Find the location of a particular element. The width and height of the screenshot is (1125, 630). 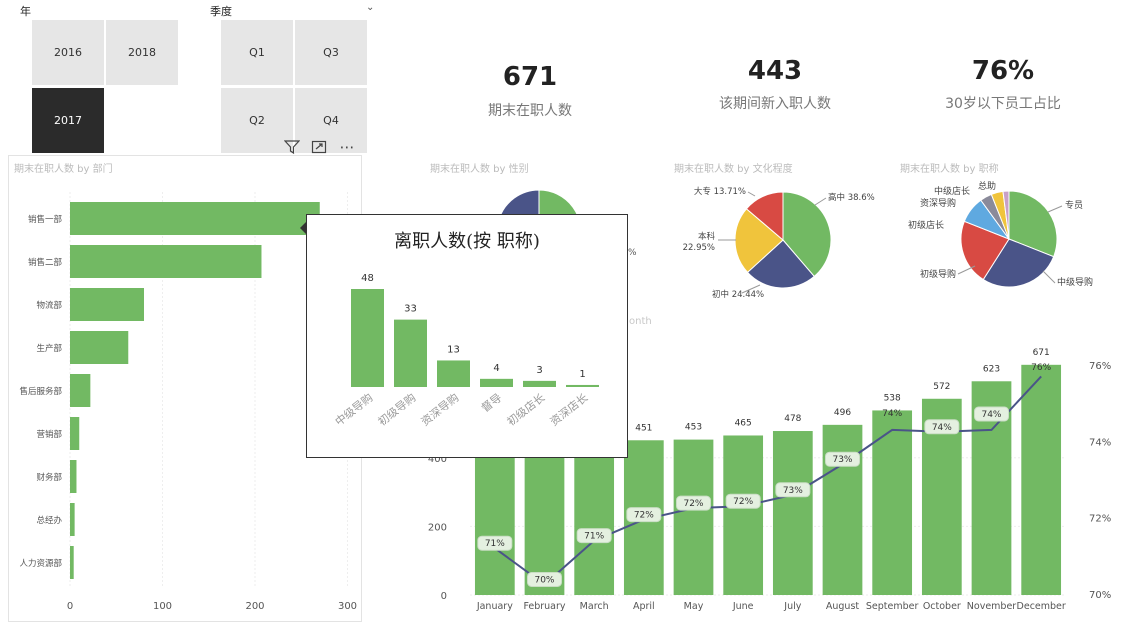

monthly-chart-title-partial: onth is located at coordinates (640, 321).